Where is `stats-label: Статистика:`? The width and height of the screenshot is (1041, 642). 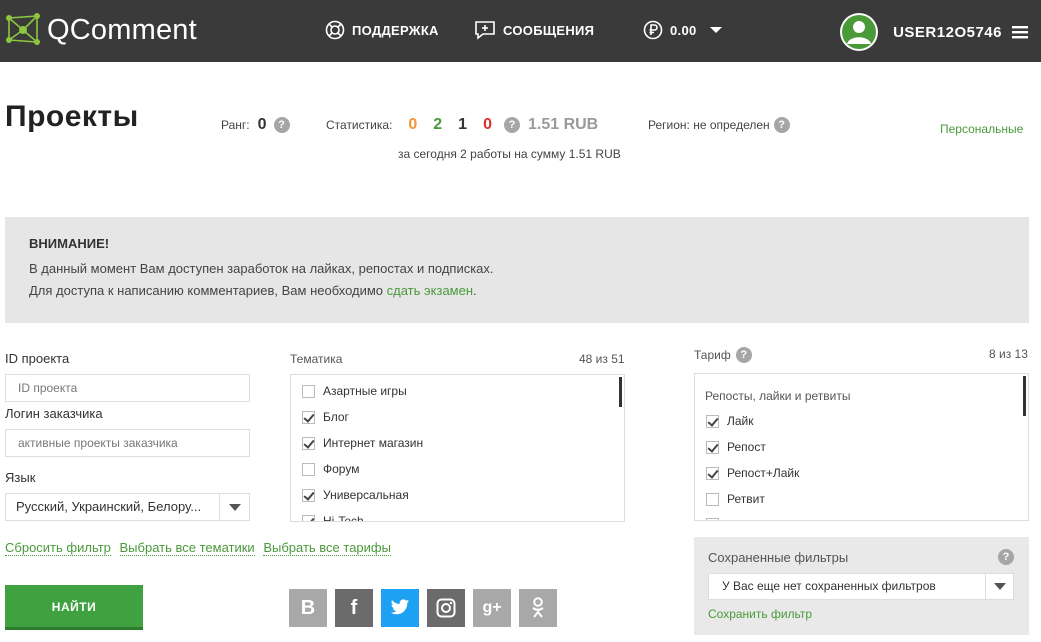 stats-label: Статистика: is located at coordinates (359, 125).